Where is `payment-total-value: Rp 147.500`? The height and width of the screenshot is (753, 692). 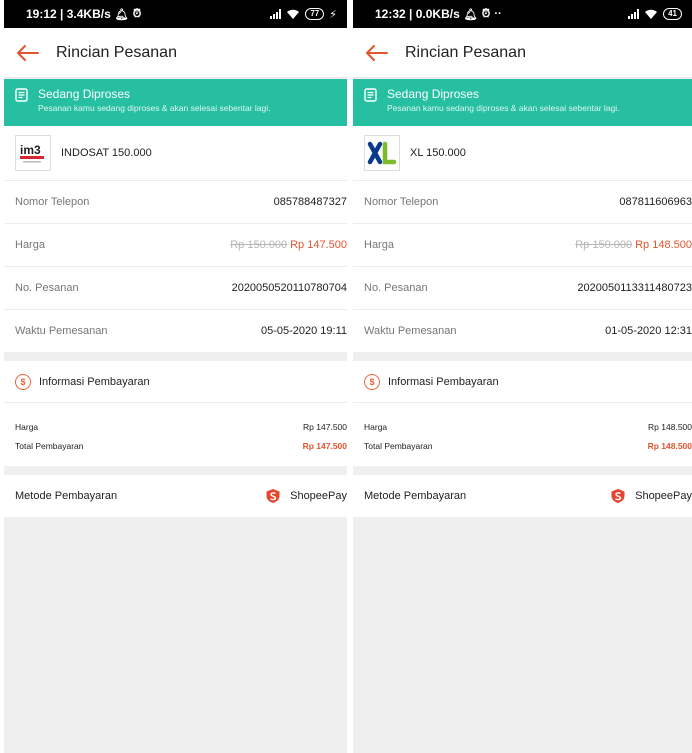
payment-total-value: Rp 147.500 is located at coordinates (324, 445).